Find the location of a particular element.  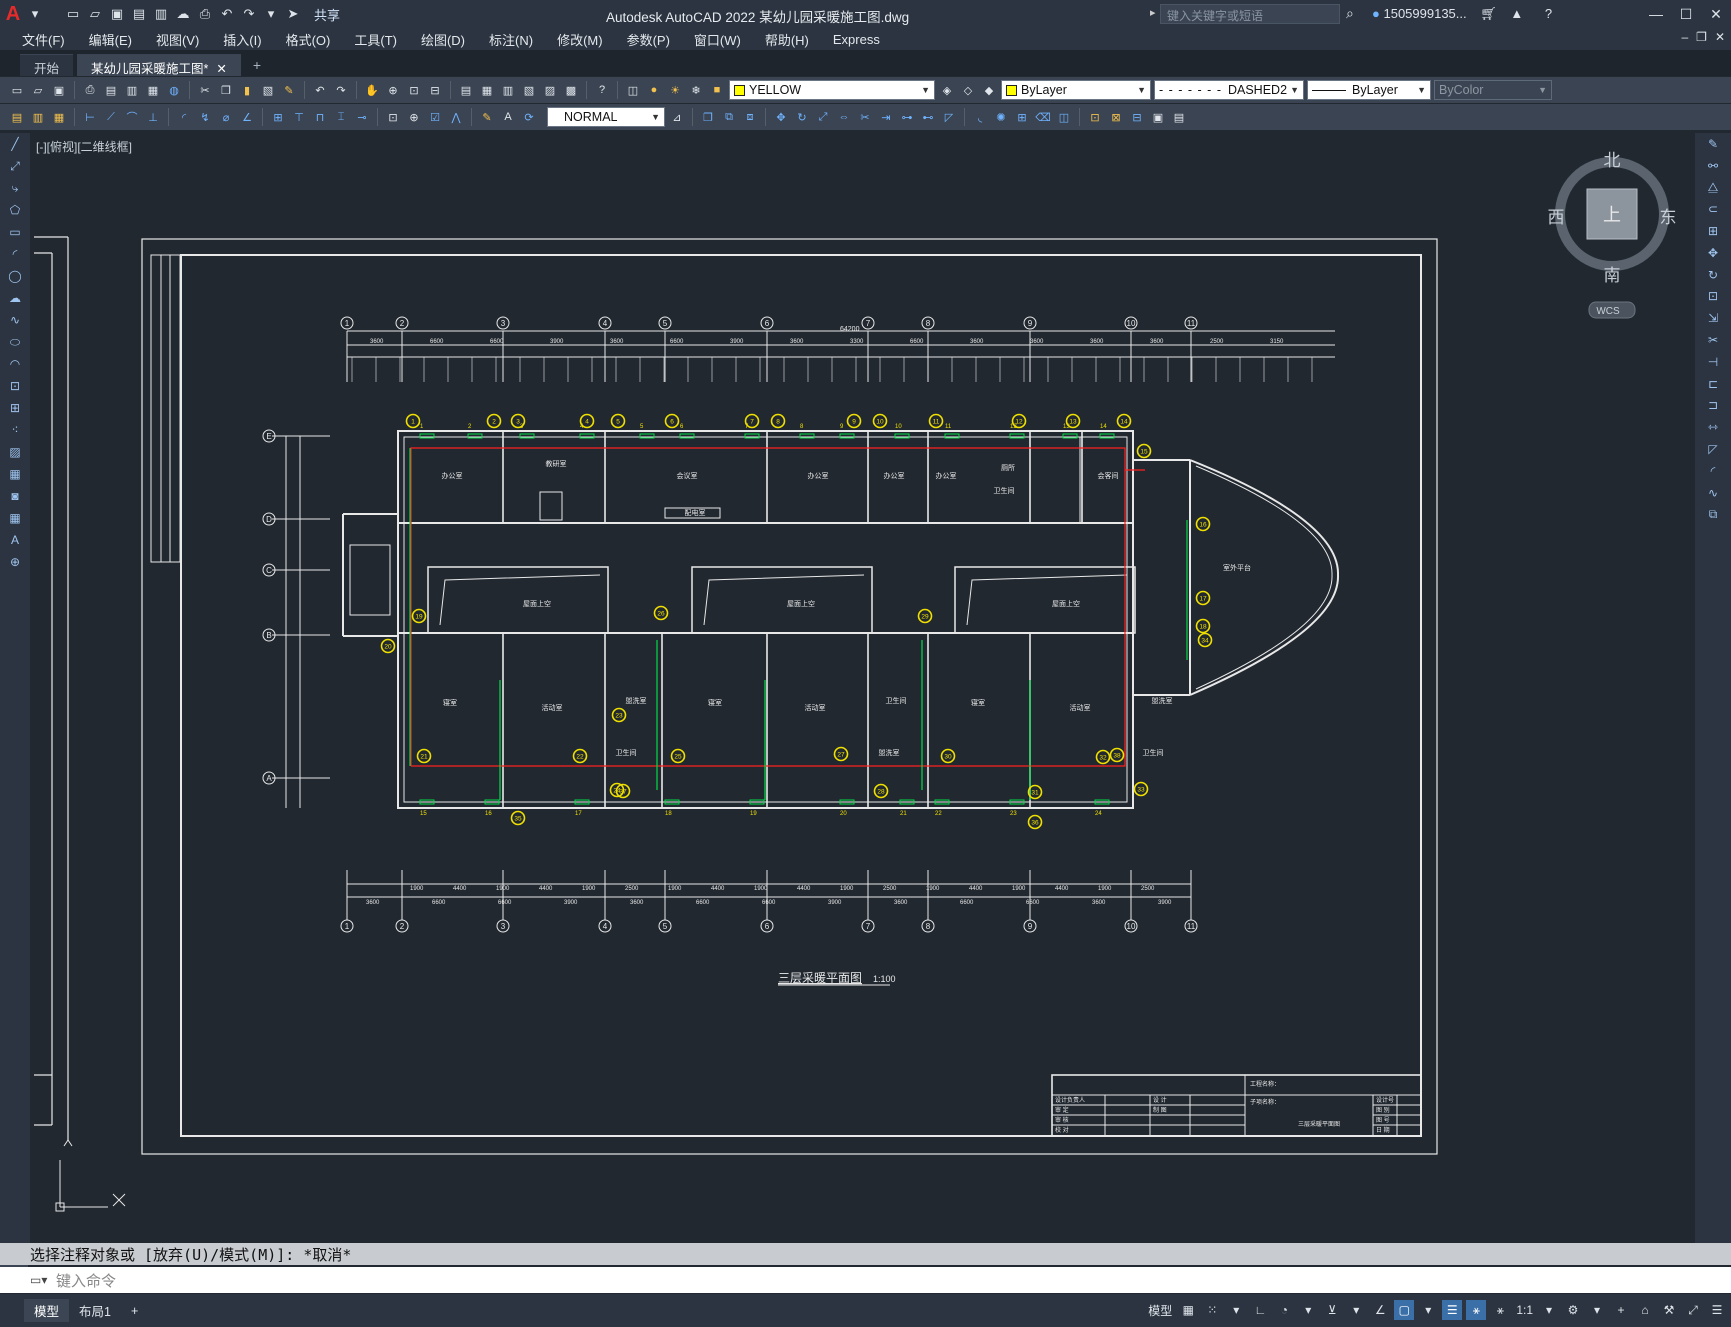

brush-icon: ✎ is located at coordinates (289, 90).